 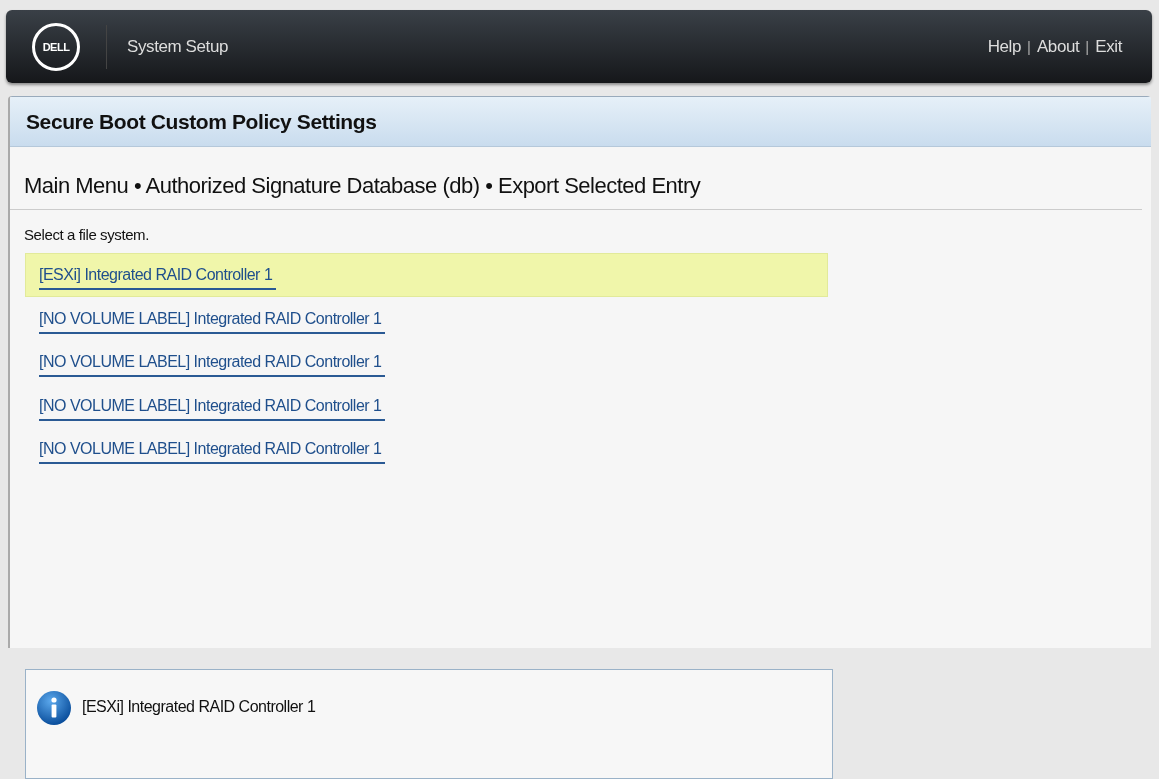 What do you see at coordinates (178, 46) in the screenshot?
I see `app-title: System Setup` at bounding box center [178, 46].